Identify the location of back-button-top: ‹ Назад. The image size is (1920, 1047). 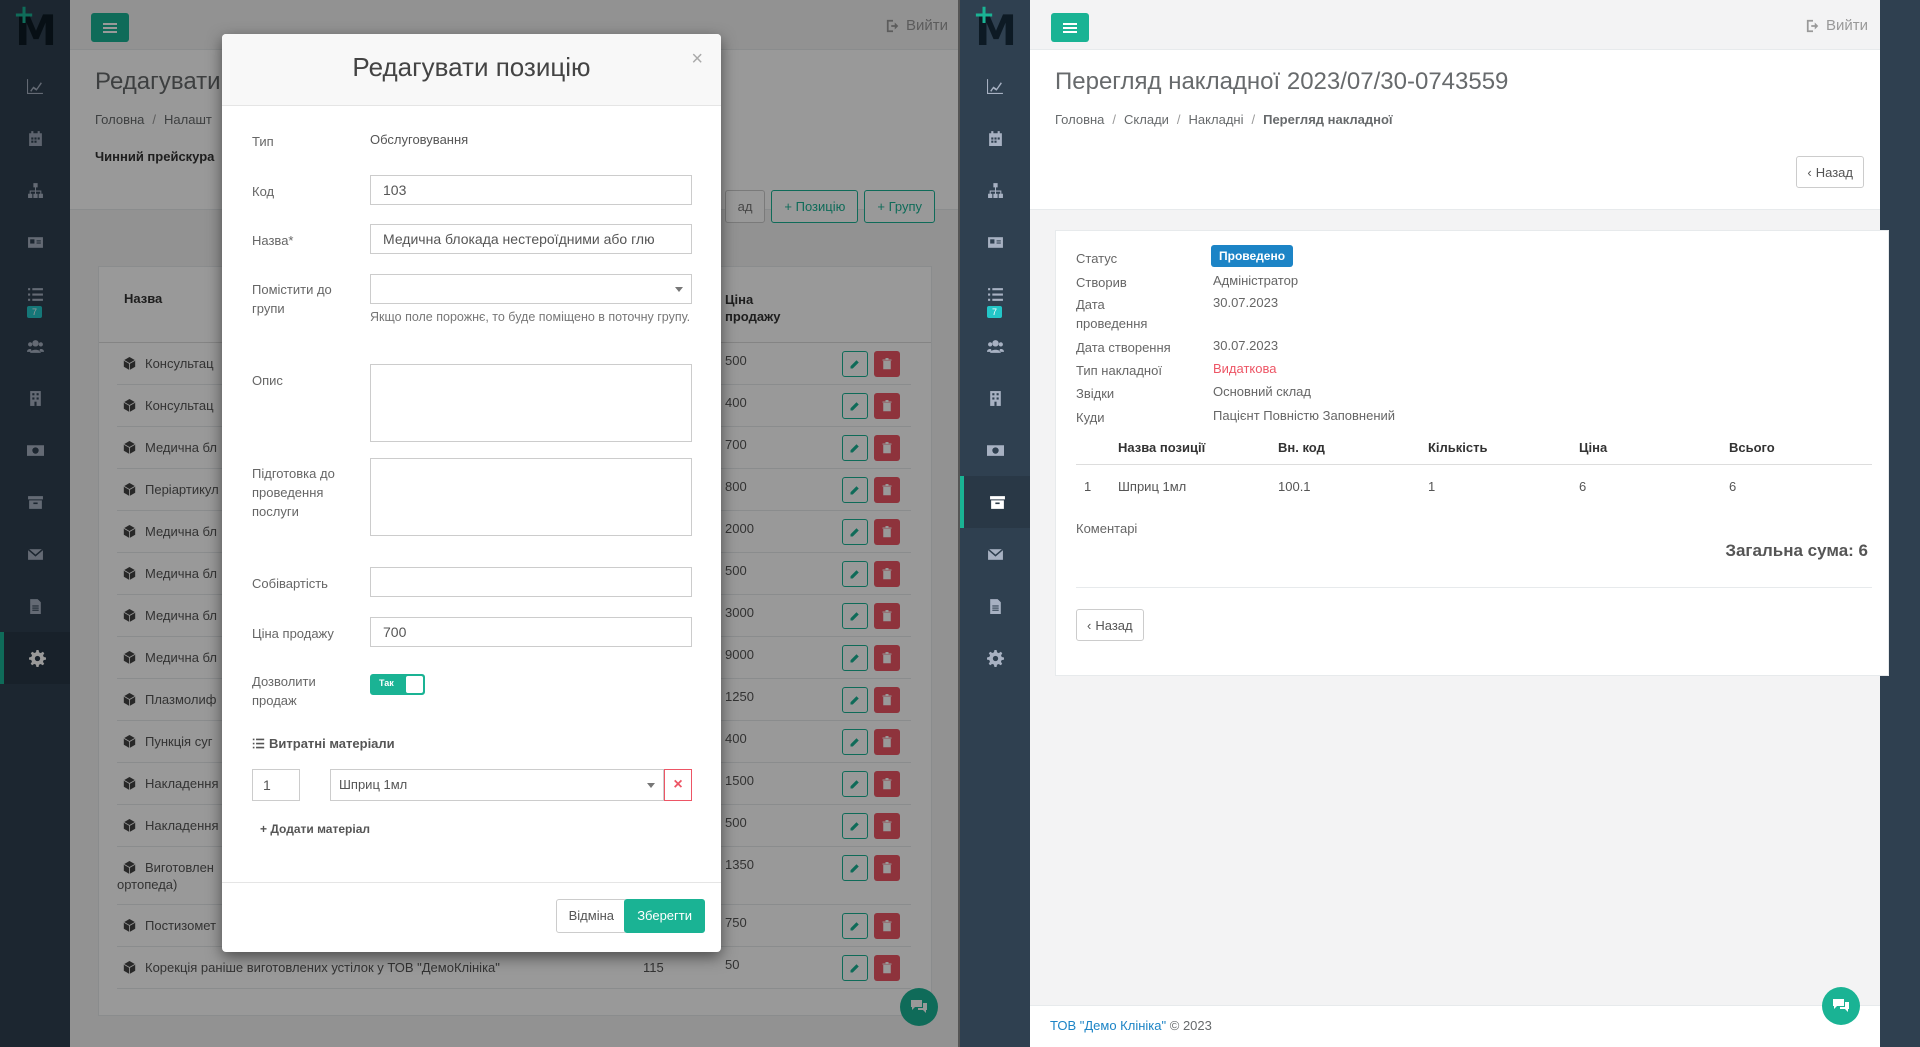
(1830, 172).